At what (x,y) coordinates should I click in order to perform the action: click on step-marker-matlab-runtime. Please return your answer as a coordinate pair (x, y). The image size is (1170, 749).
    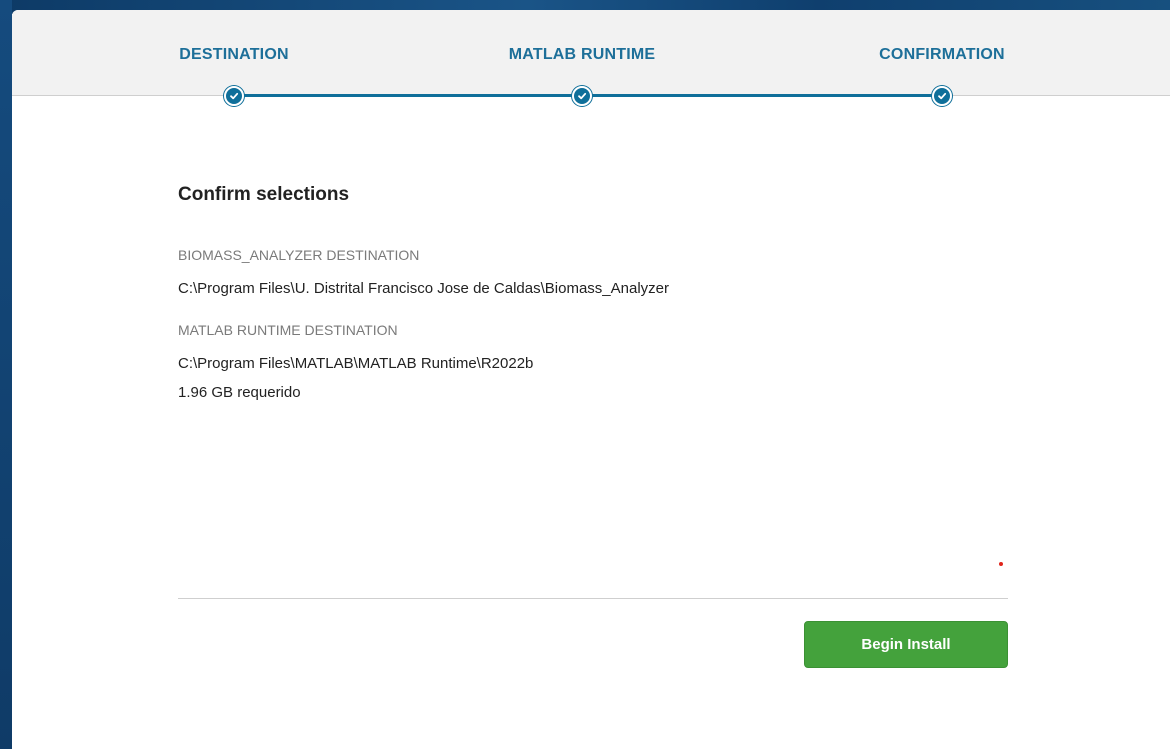
    Looking at the image, I should click on (582, 96).